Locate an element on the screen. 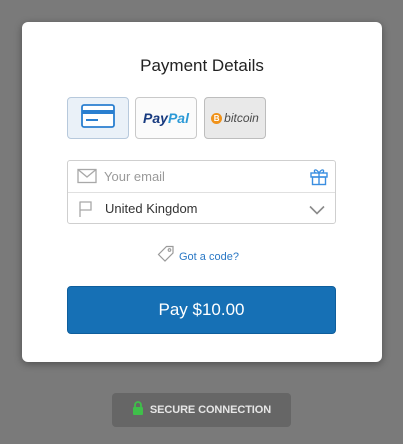 The height and width of the screenshot is (444, 403). got-code-link: Got a code? is located at coordinates (198, 256).